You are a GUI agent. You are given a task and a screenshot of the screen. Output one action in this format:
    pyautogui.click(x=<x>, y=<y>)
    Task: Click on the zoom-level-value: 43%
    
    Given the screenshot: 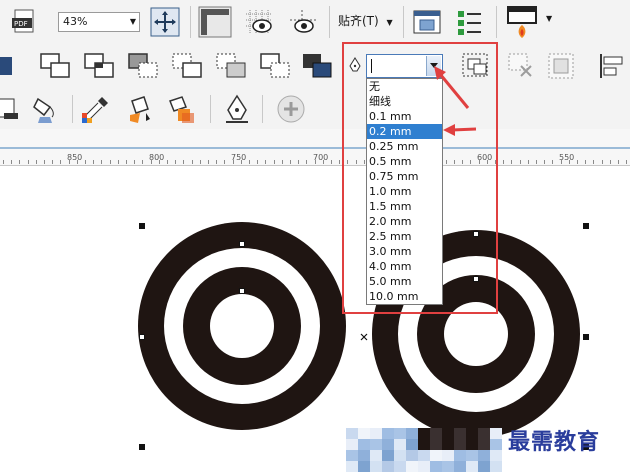 What is the action you would take?
    pyautogui.click(x=75, y=21)
    